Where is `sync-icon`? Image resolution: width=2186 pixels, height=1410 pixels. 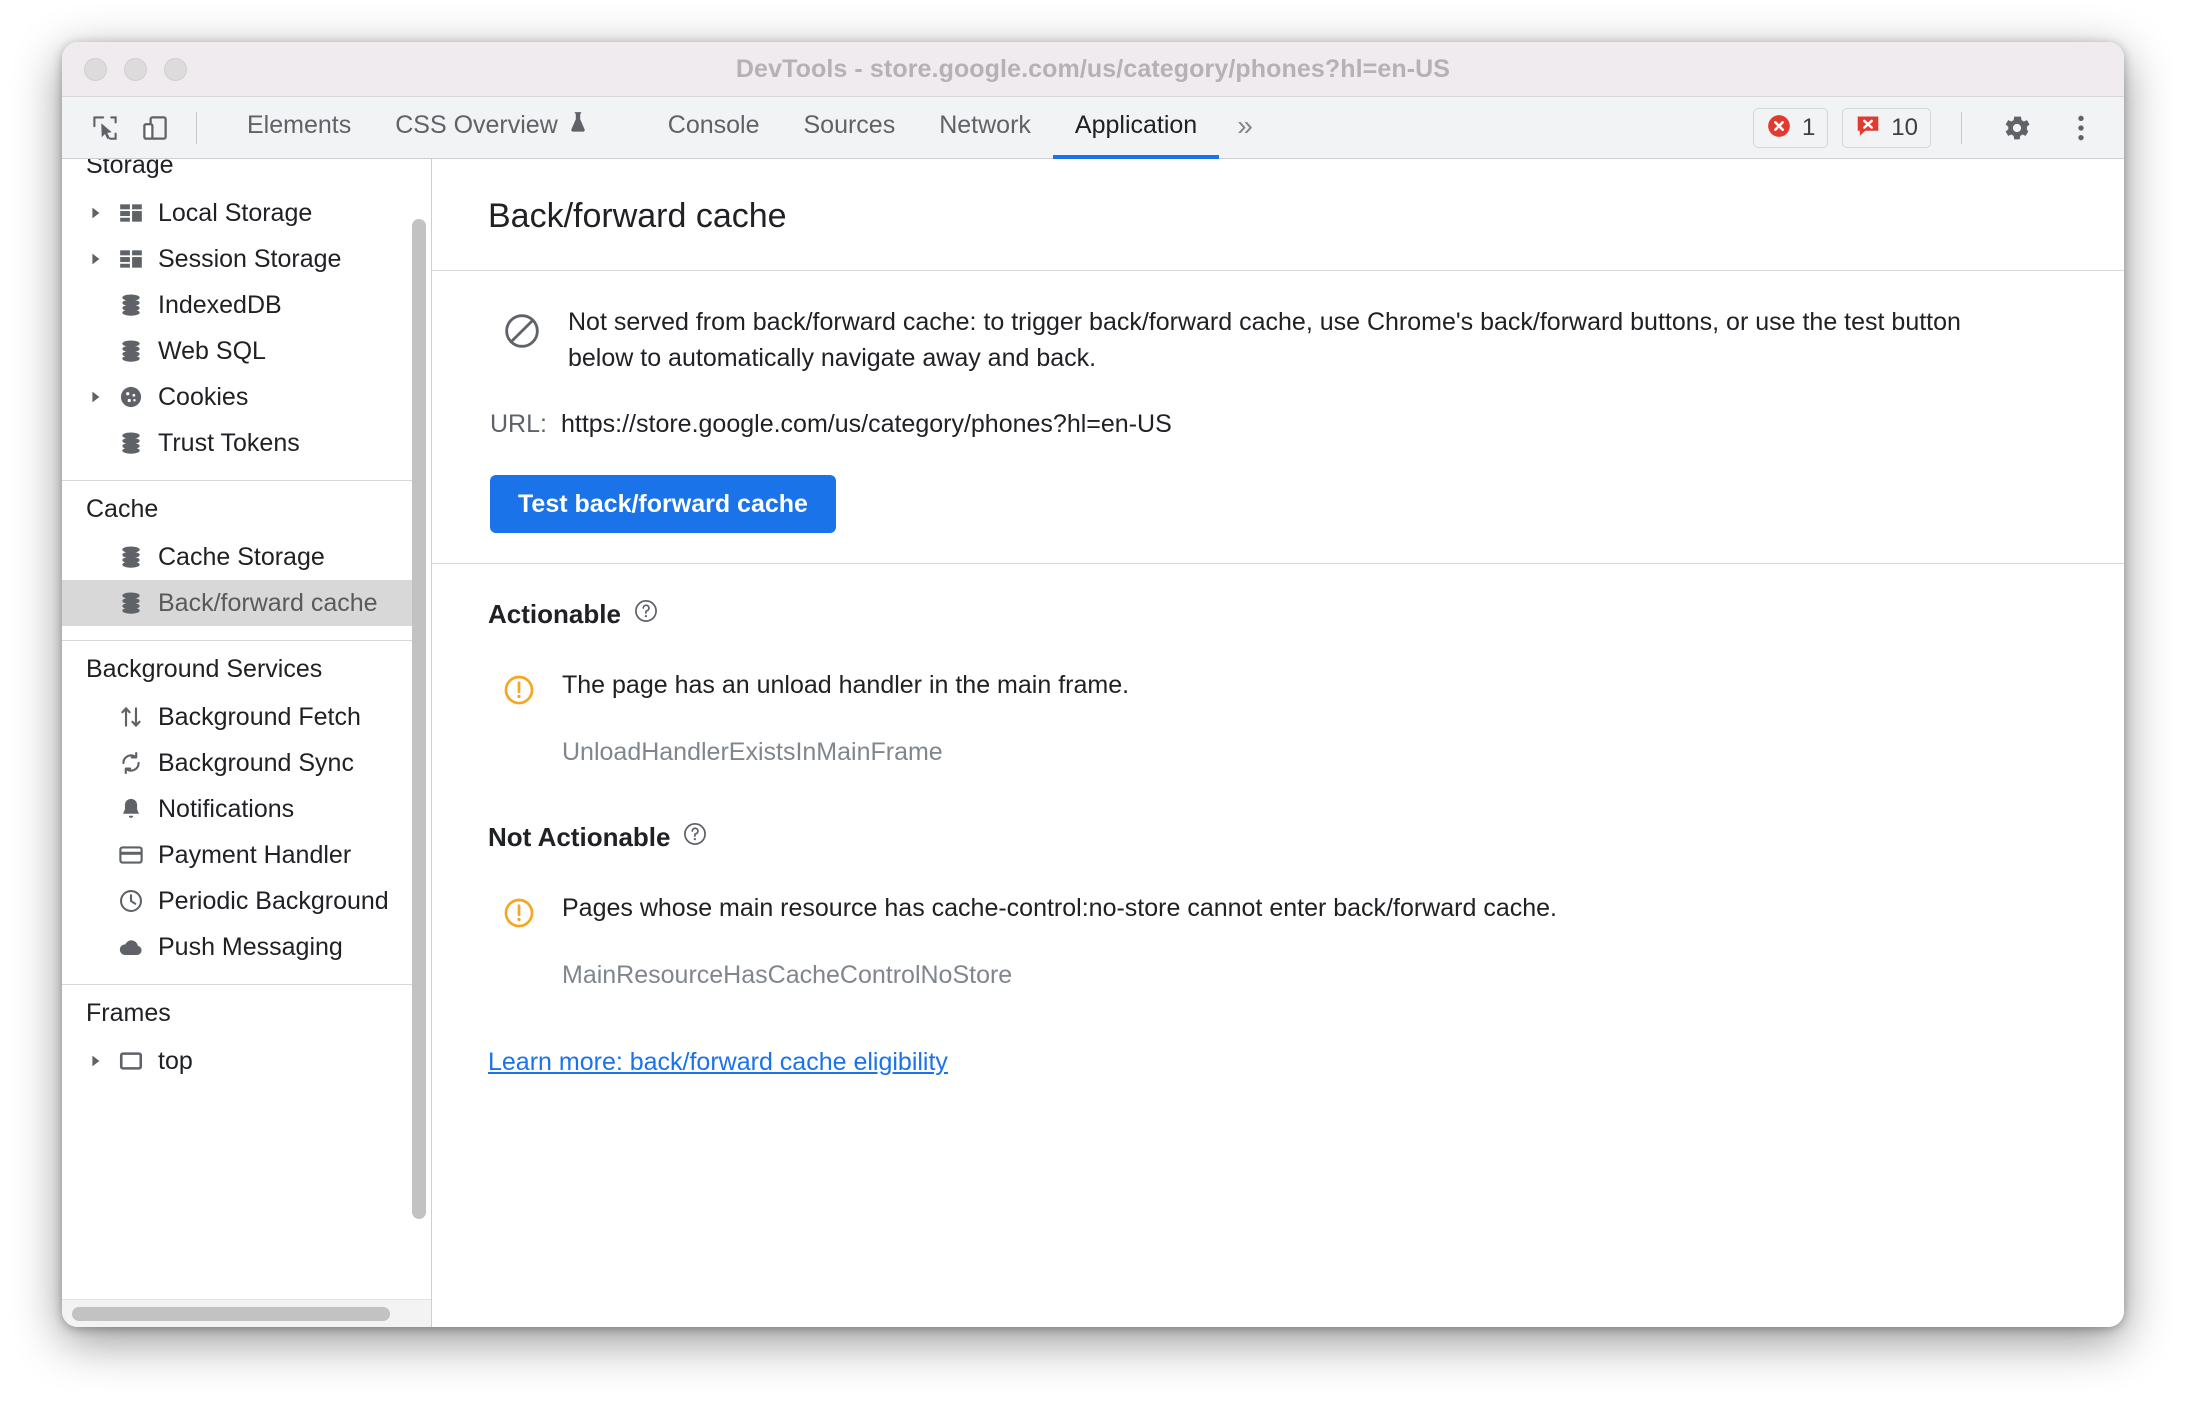 sync-icon is located at coordinates (131, 763).